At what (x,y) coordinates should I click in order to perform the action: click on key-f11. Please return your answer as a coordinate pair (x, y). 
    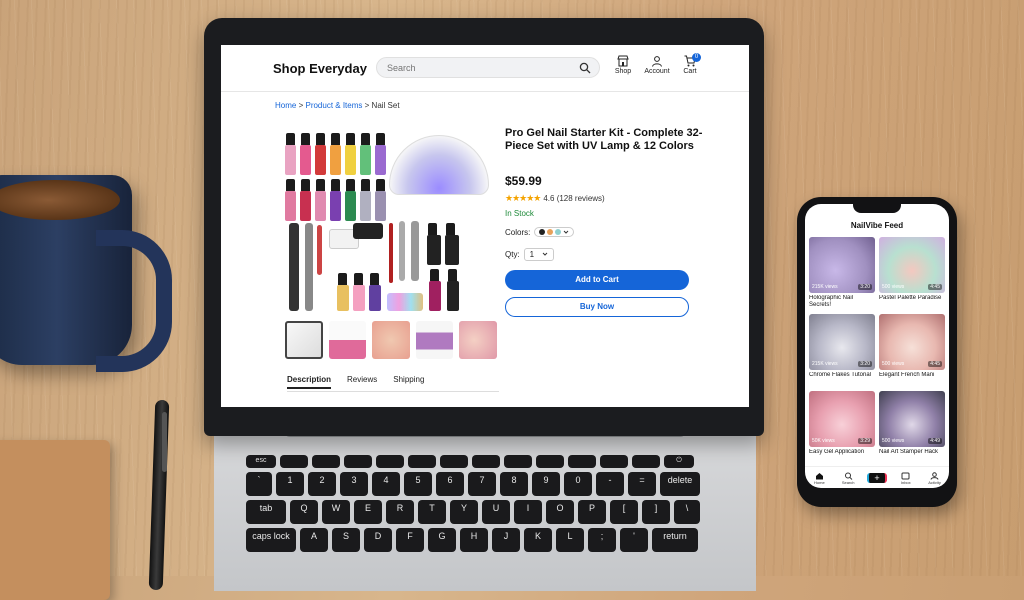
    Looking at the image, I should click on (614, 461).